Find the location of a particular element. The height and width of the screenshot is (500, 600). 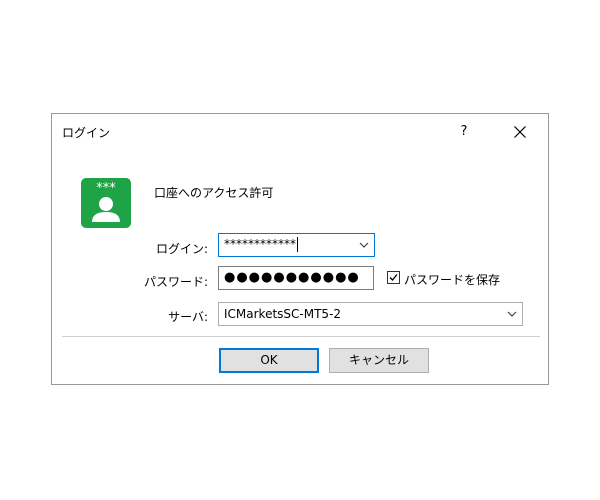

login-label: ログイン: is located at coordinates (181, 249).